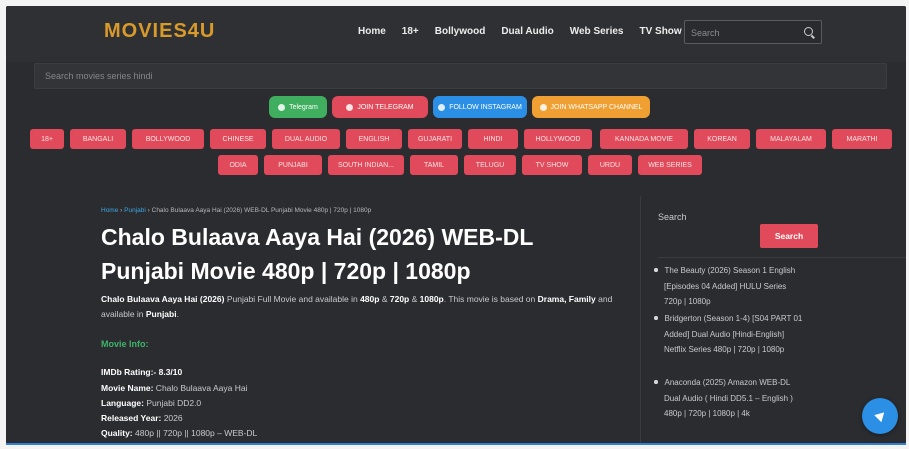  Describe the element at coordinates (442, 107) in the screenshot. I see `instagram-icon` at that location.